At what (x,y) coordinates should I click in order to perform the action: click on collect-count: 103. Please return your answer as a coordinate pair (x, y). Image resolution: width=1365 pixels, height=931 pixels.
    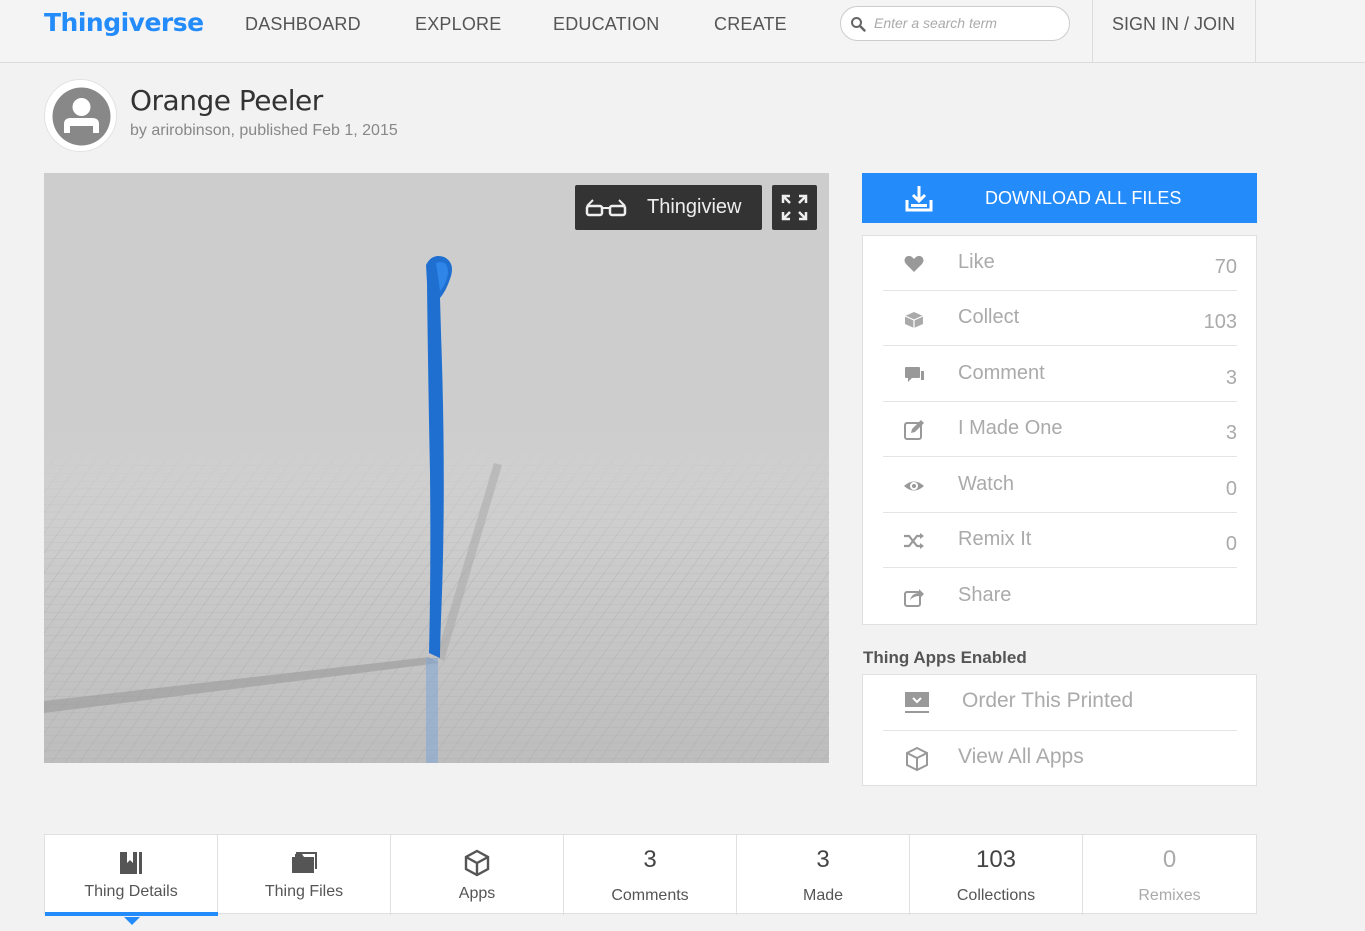
    Looking at the image, I should click on (1220, 322).